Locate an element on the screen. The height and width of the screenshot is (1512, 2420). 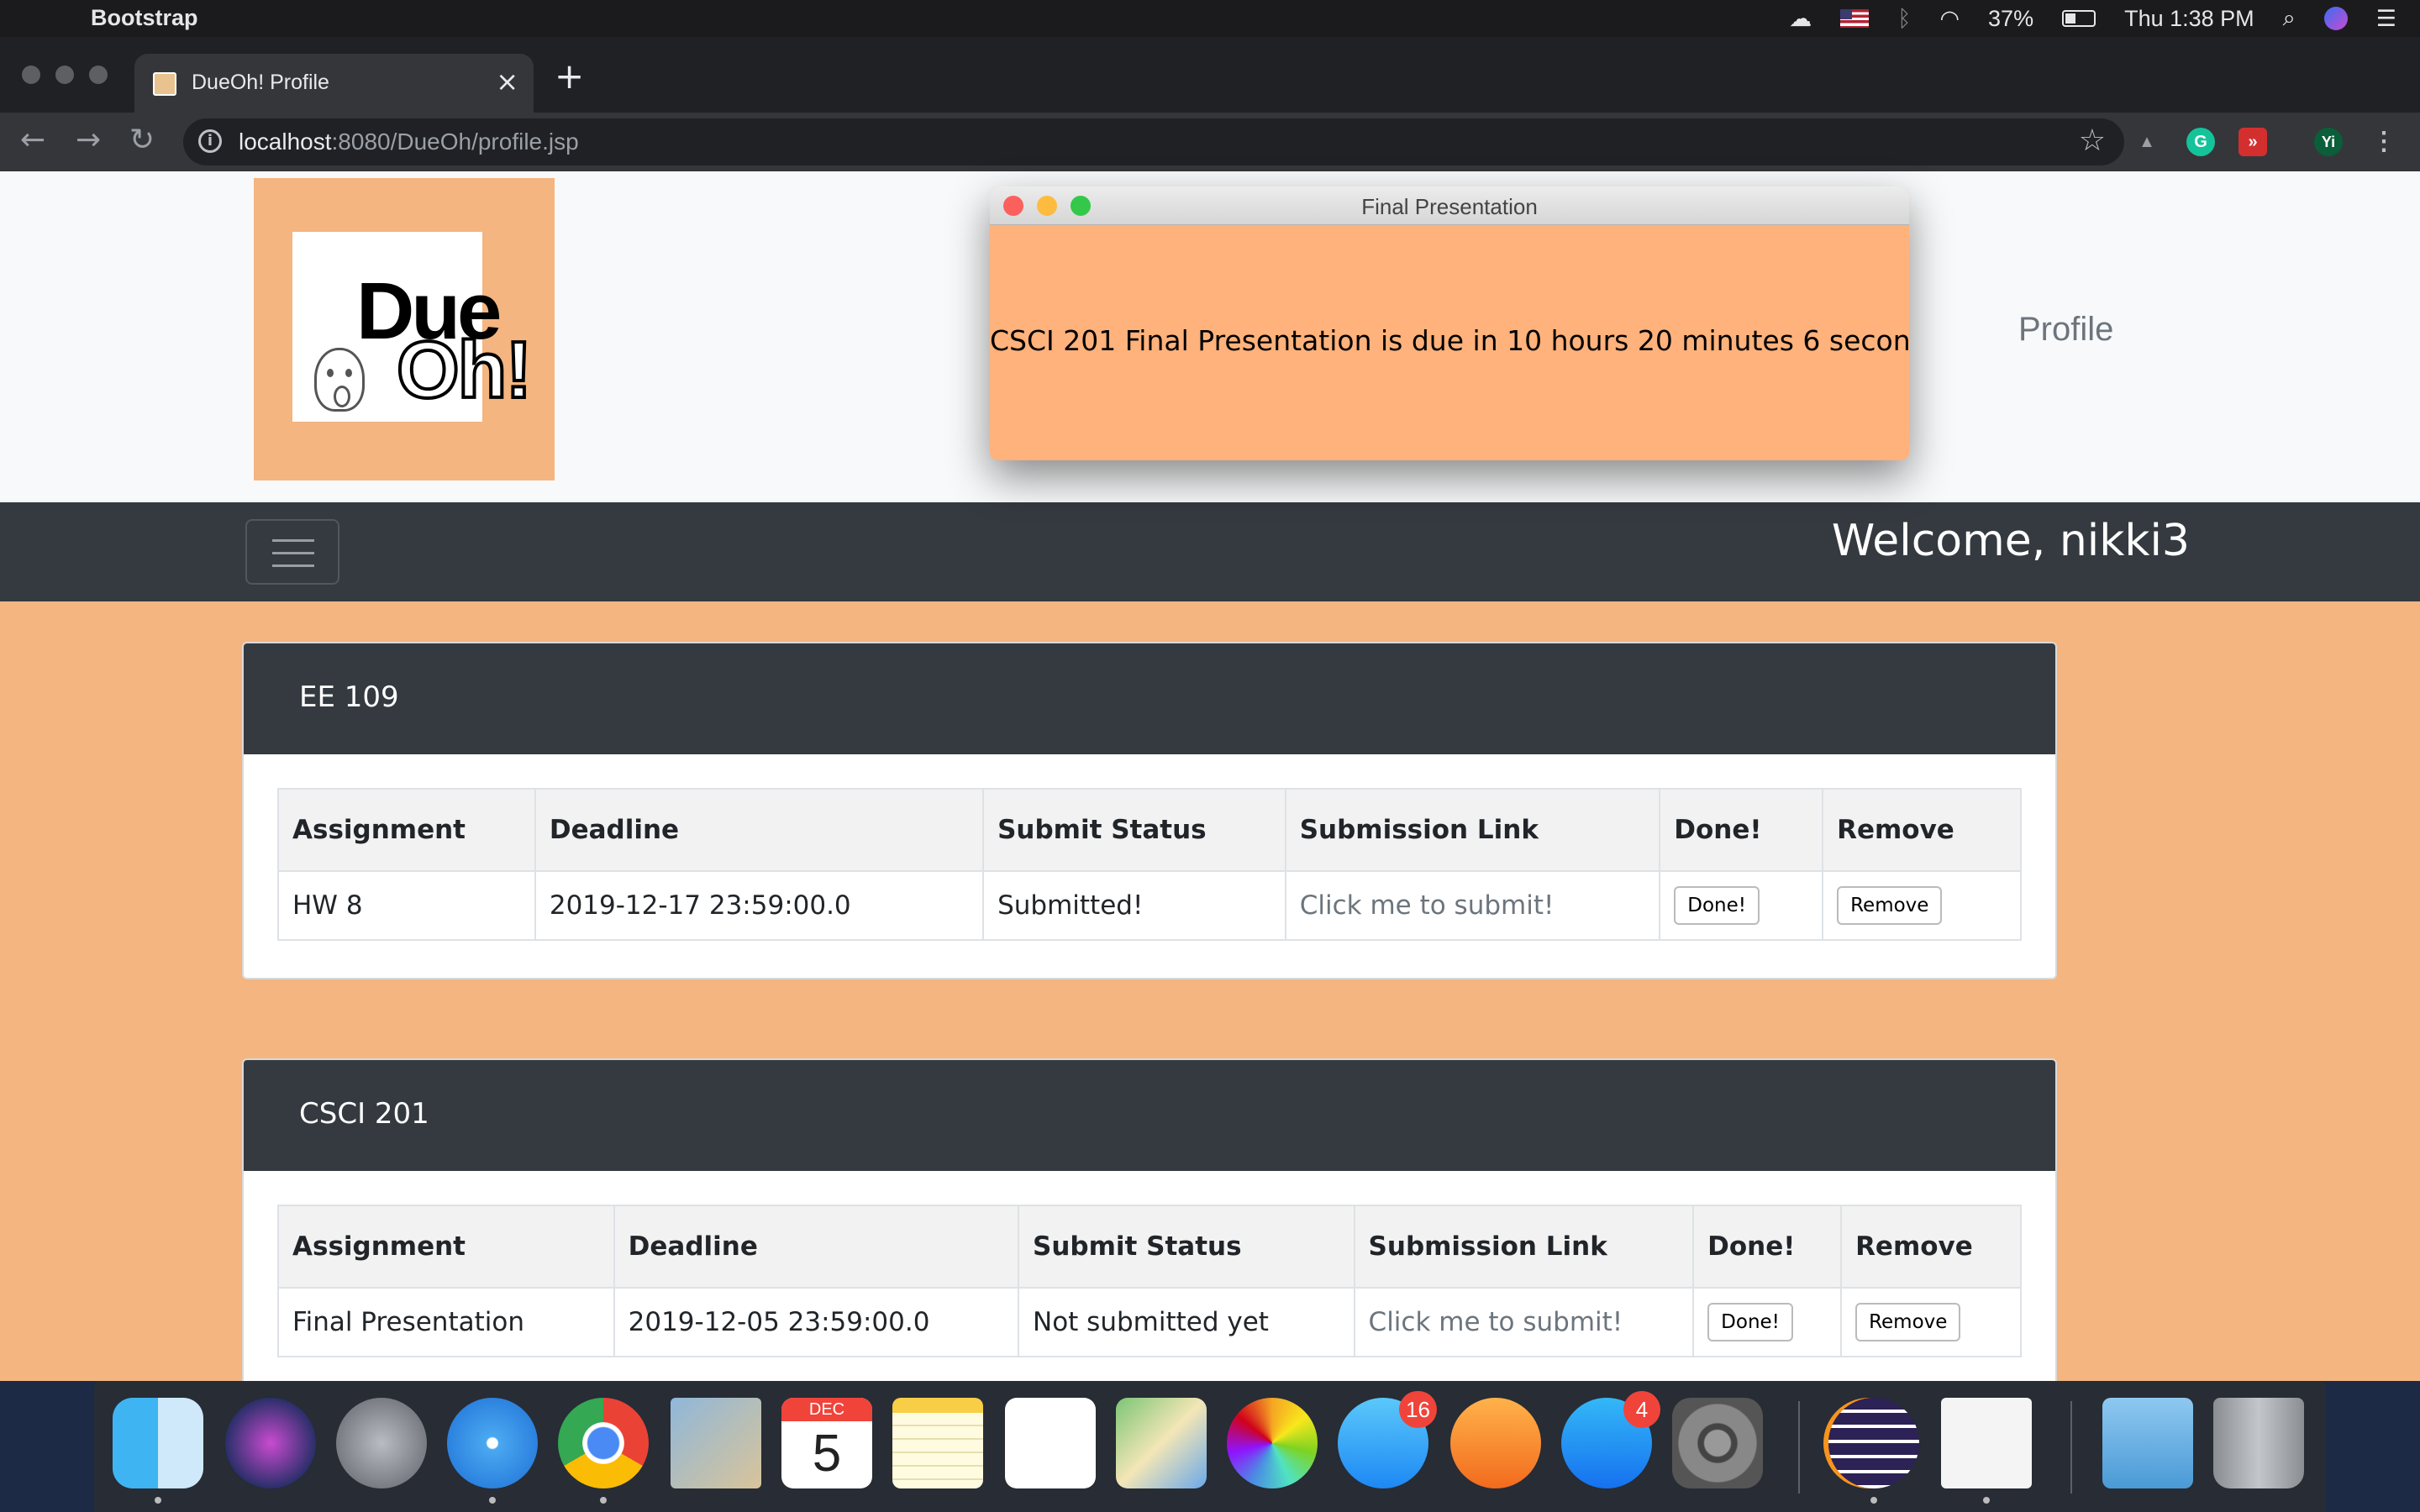
remove-cell: Remove is located at coordinates (1922, 905).